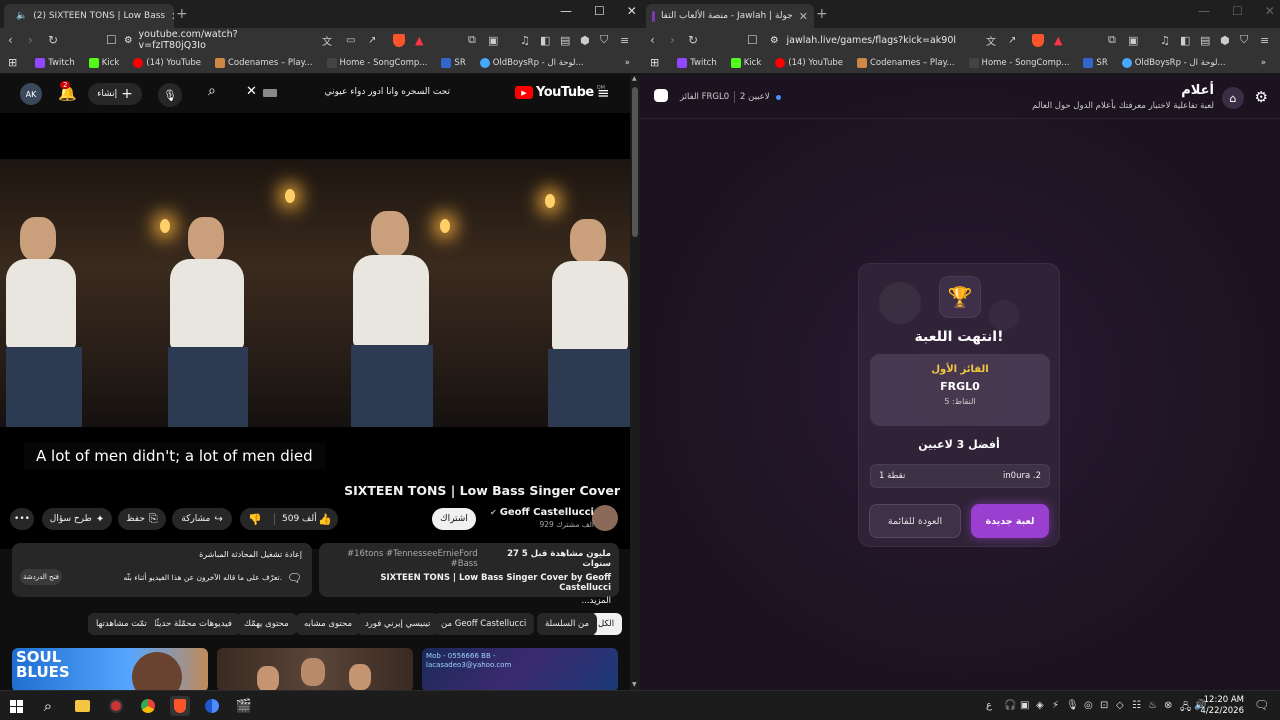 Image resolution: width=1280 pixels, height=720 pixels. I want to click on chip-related: محتوى مشابه, so click(328, 624).